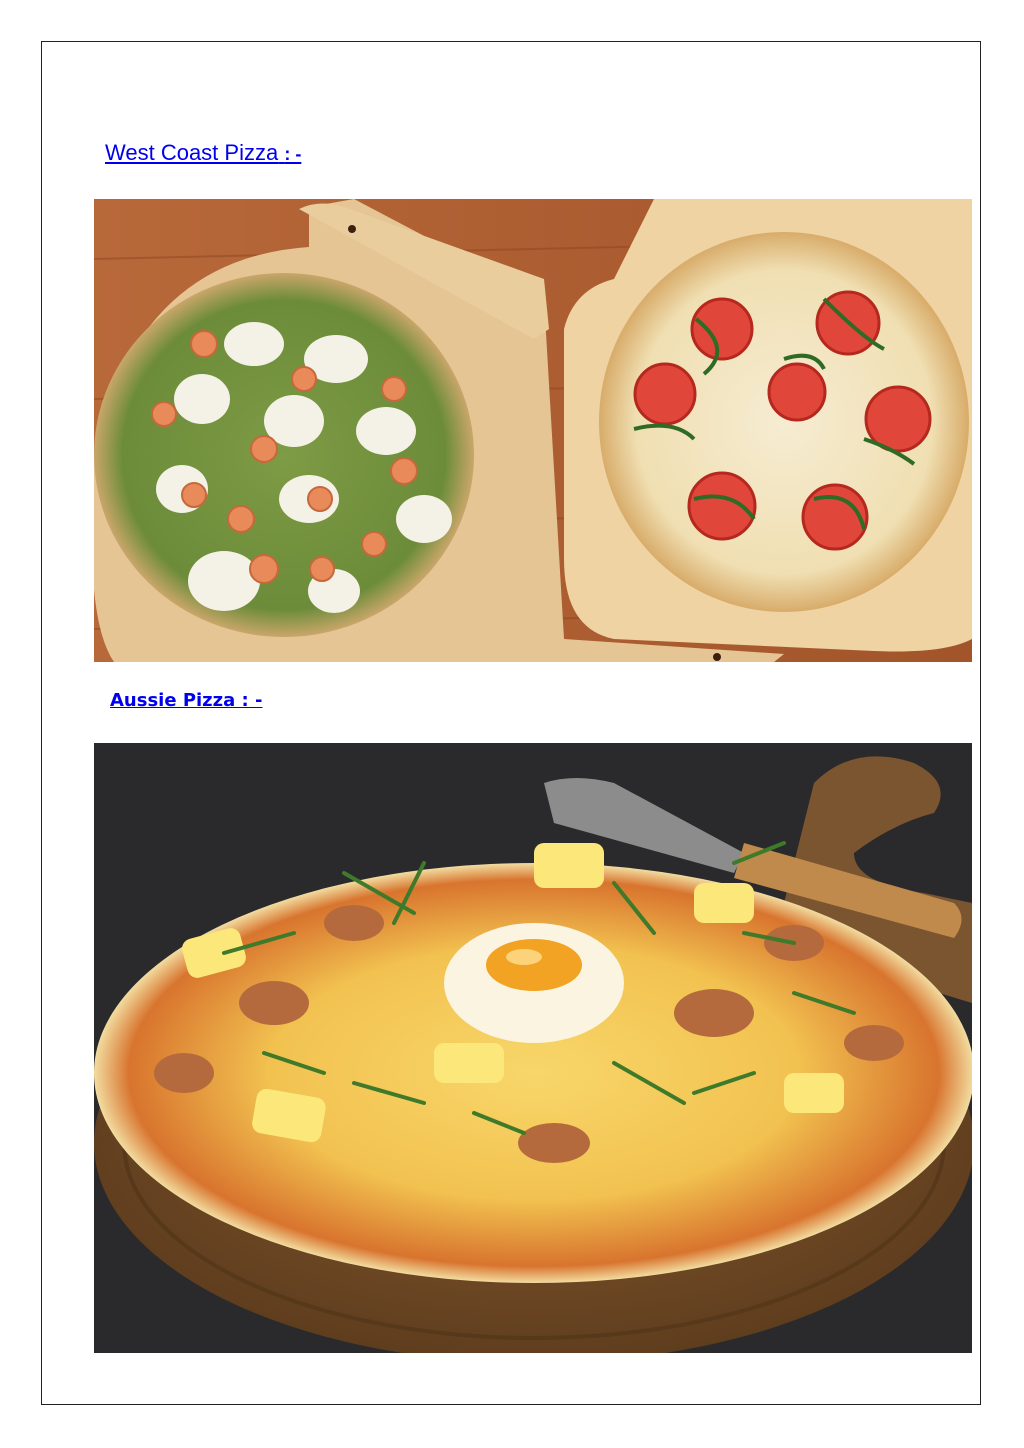 The height and width of the screenshot is (1448, 1024). Describe the element at coordinates (192, 152) in the screenshot. I see `west-coast-pizza-title: West Coast Pizza` at that location.